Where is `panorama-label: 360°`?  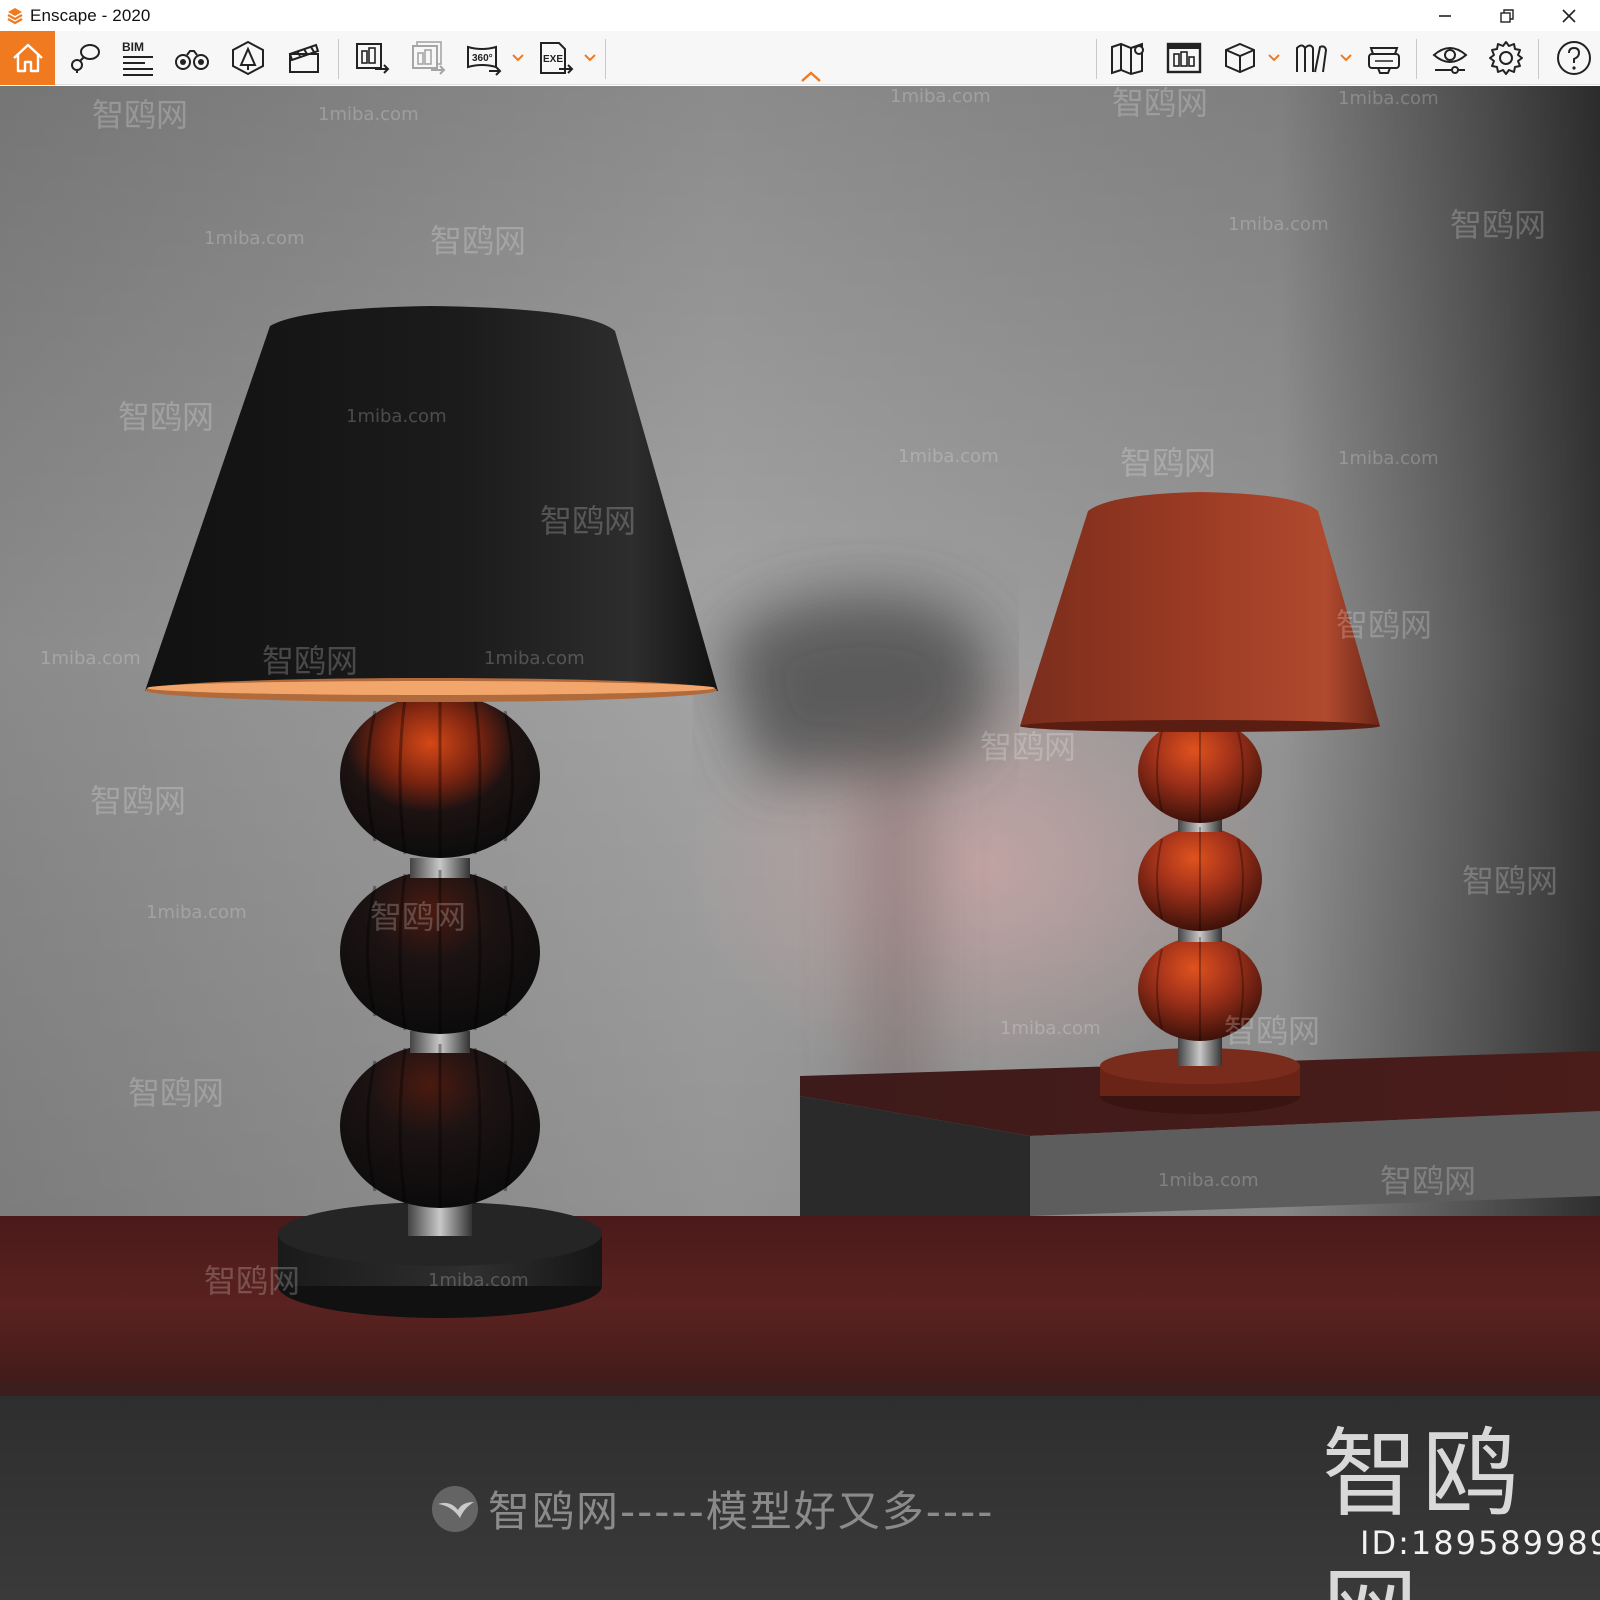 panorama-label: 360° is located at coordinates (482, 58).